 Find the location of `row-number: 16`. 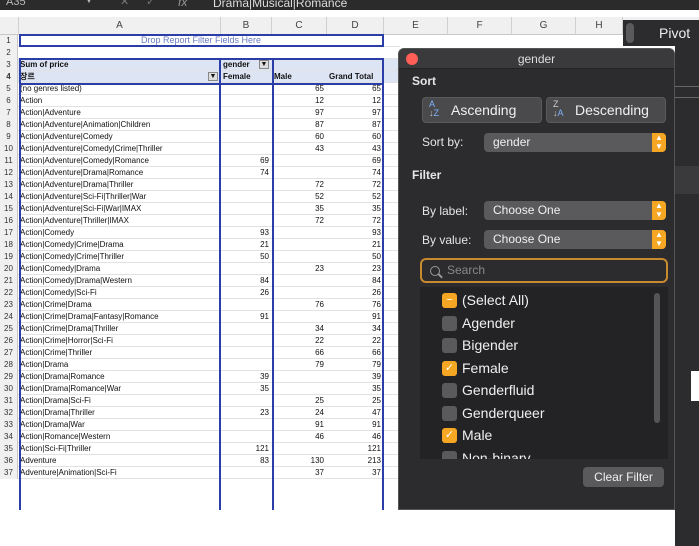

row-number: 16 is located at coordinates (9, 221).